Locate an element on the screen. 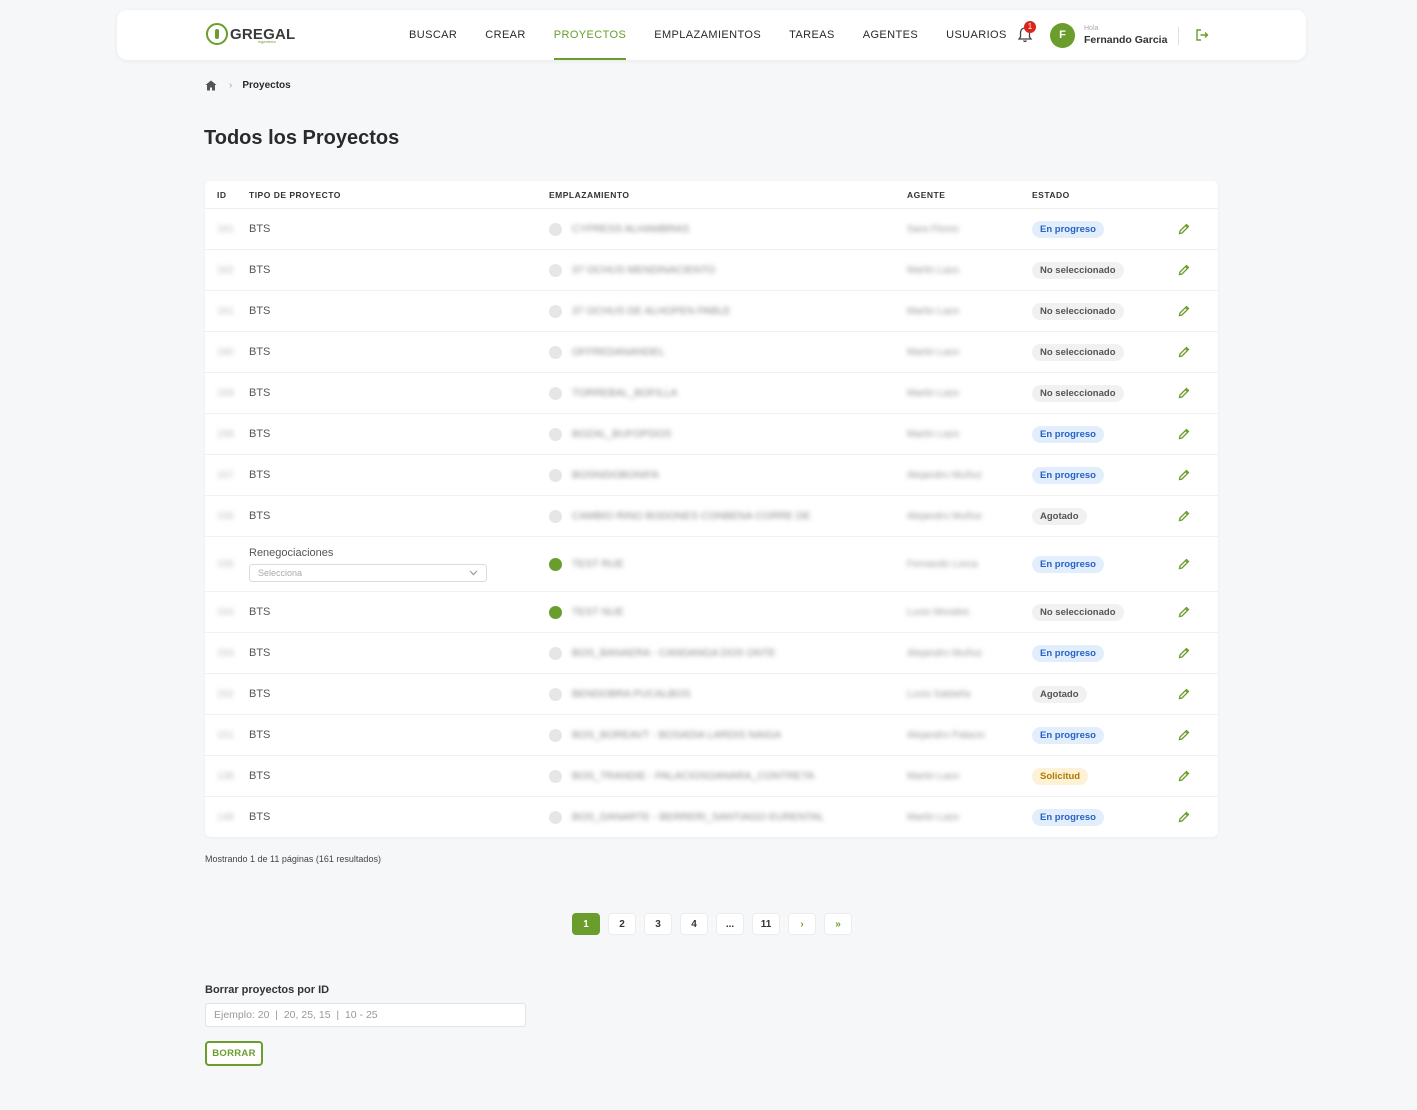  delete-button: BORRAR is located at coordinates (234, 1053).